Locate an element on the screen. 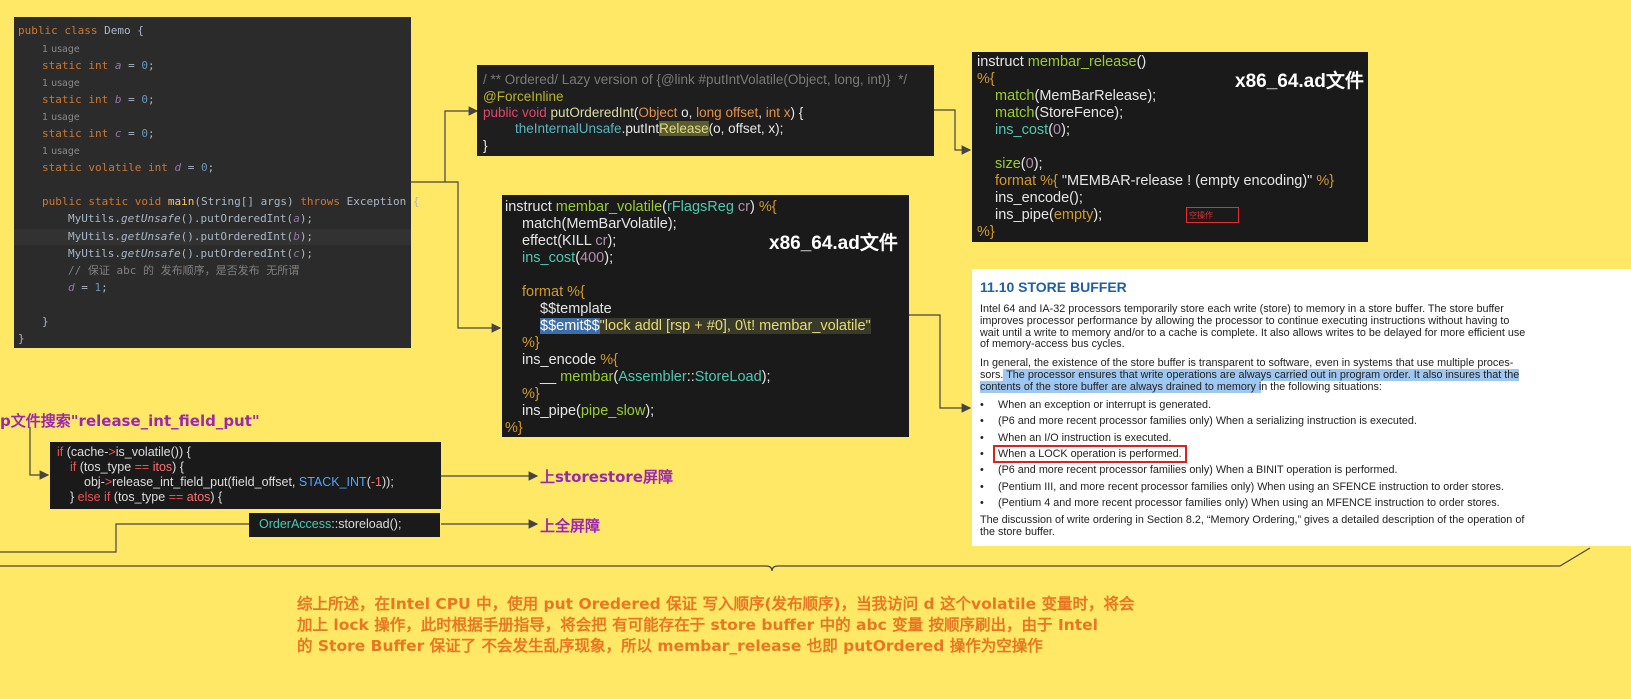  encode-close: %} is located at coordinates (531, 394).